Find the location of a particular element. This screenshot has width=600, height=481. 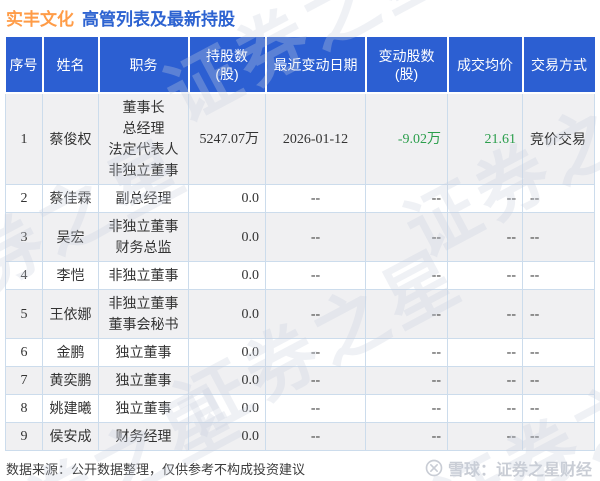

cell-serial: 8 is located at coordinates (24, 408).